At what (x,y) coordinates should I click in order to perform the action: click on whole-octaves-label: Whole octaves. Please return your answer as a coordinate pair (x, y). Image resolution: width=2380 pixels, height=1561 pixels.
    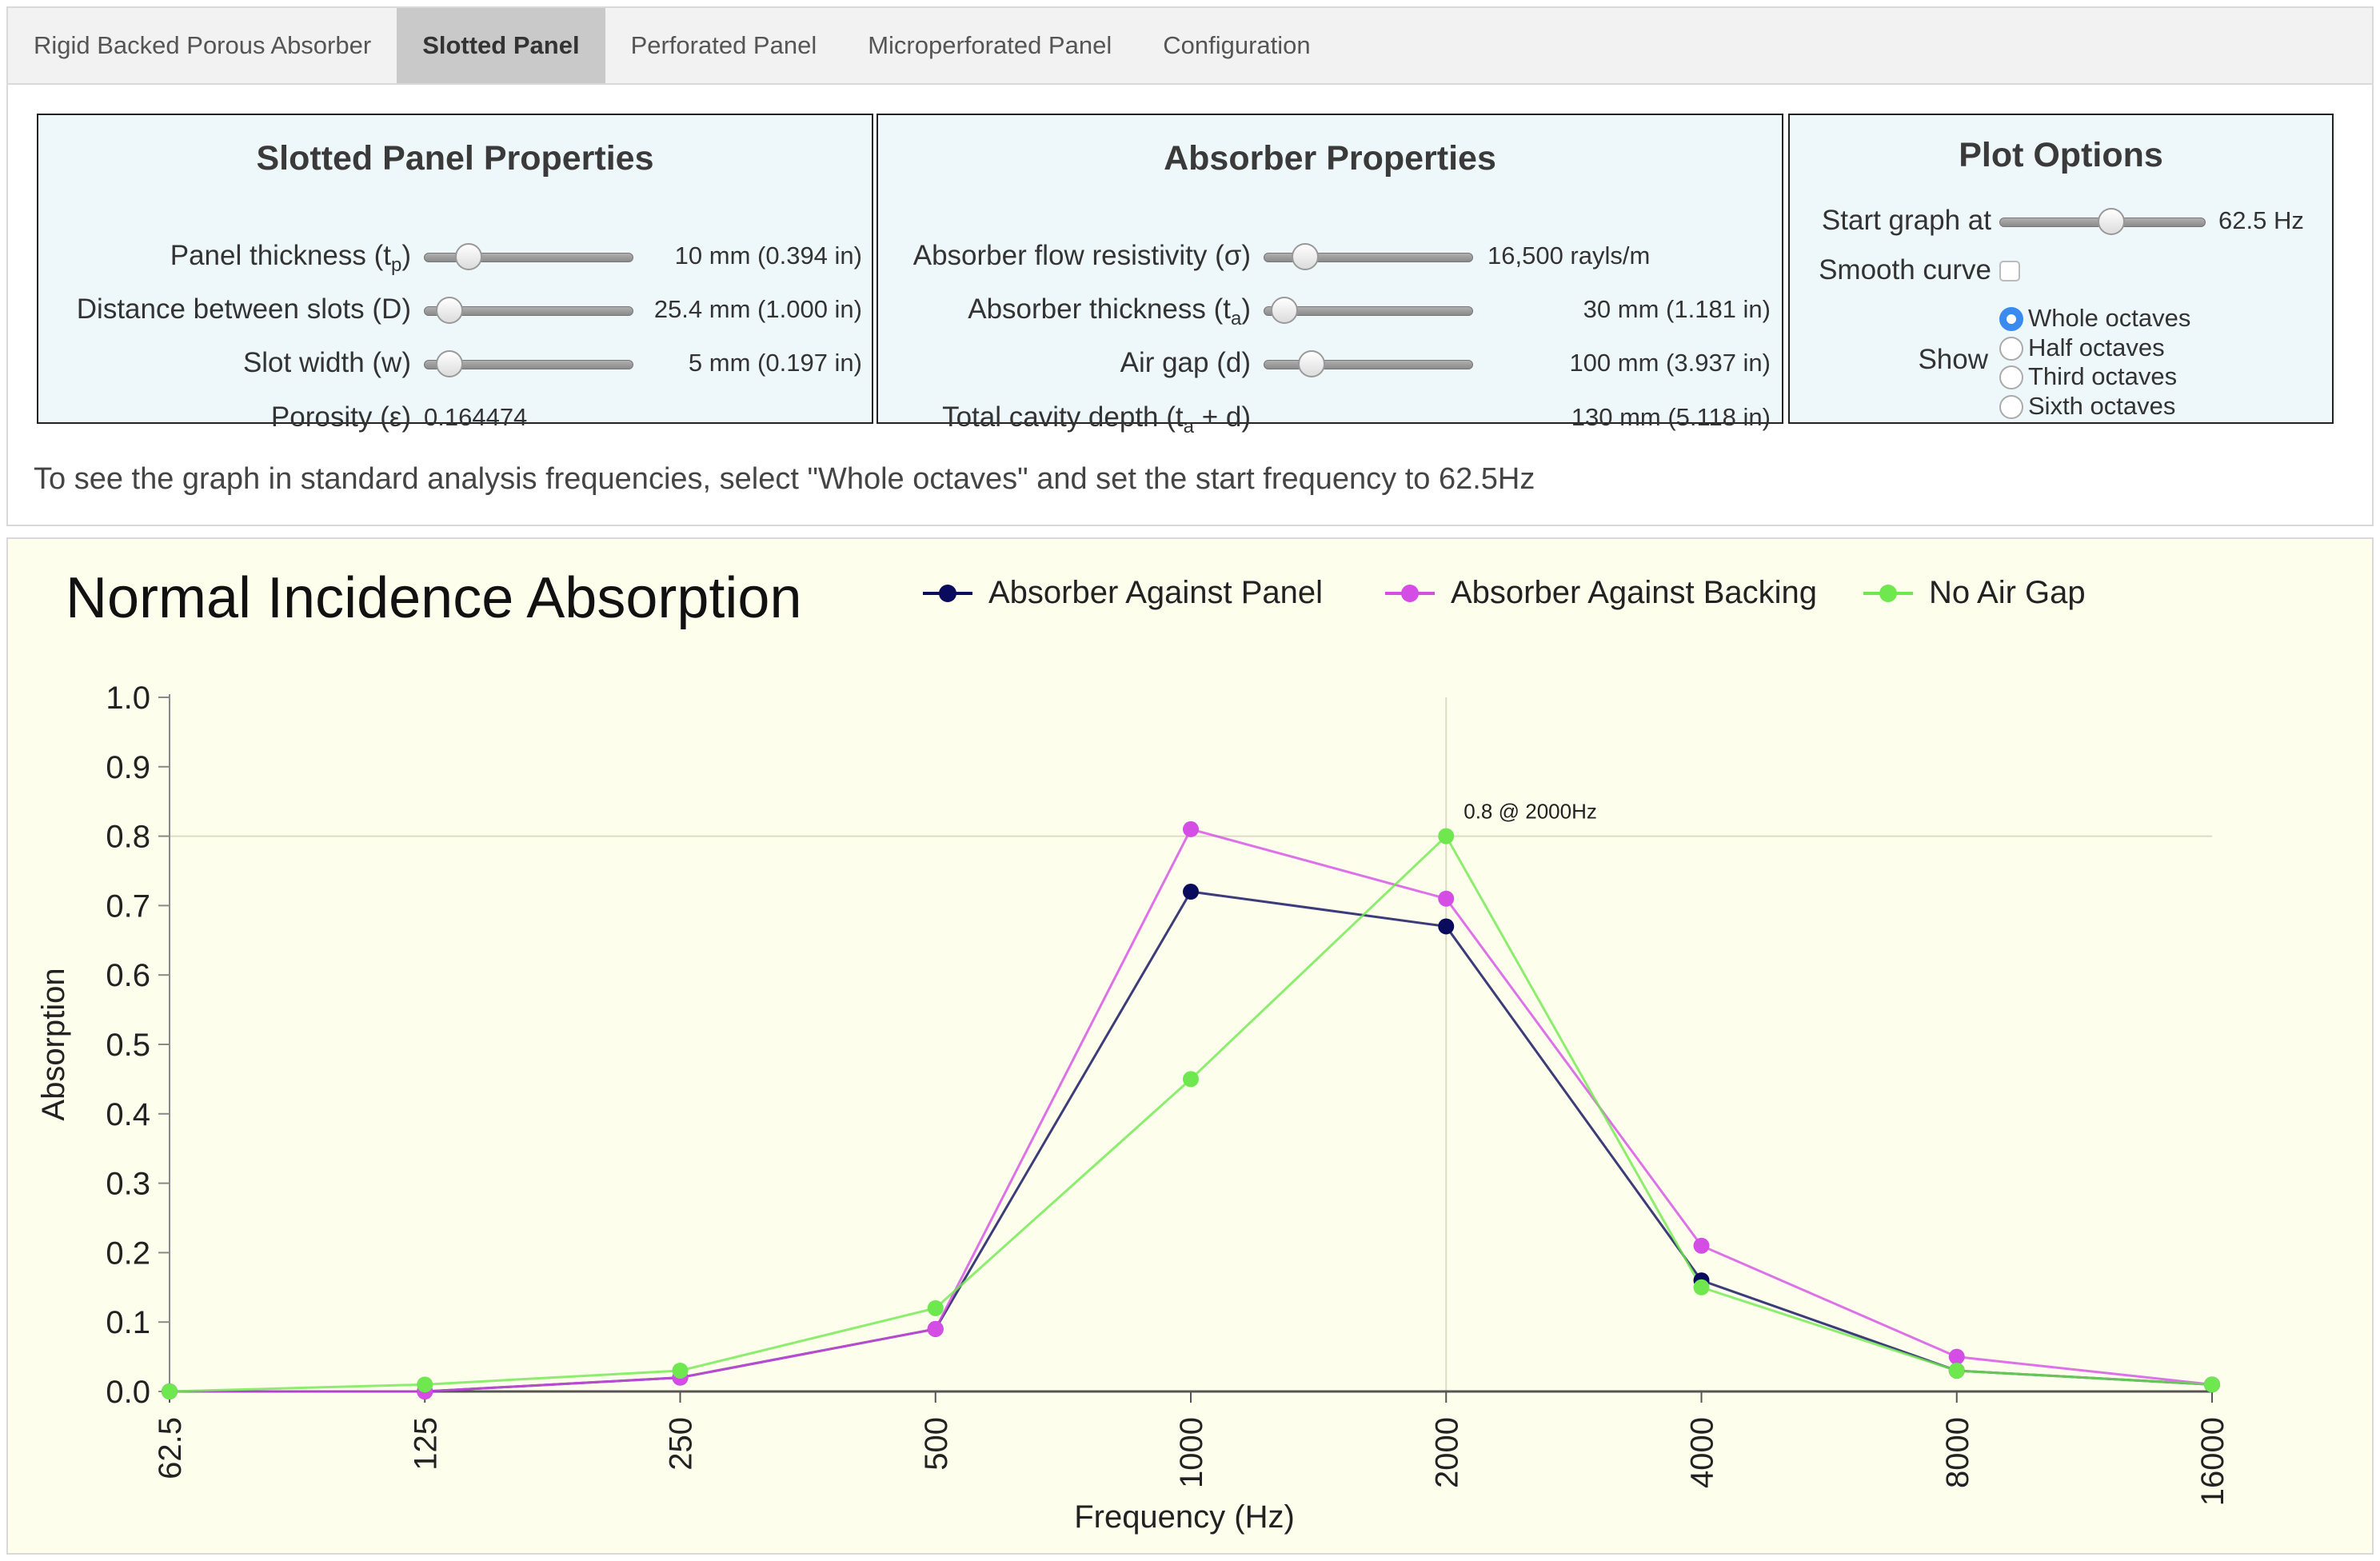
    Looking at the image, I should click on (2109, 318).